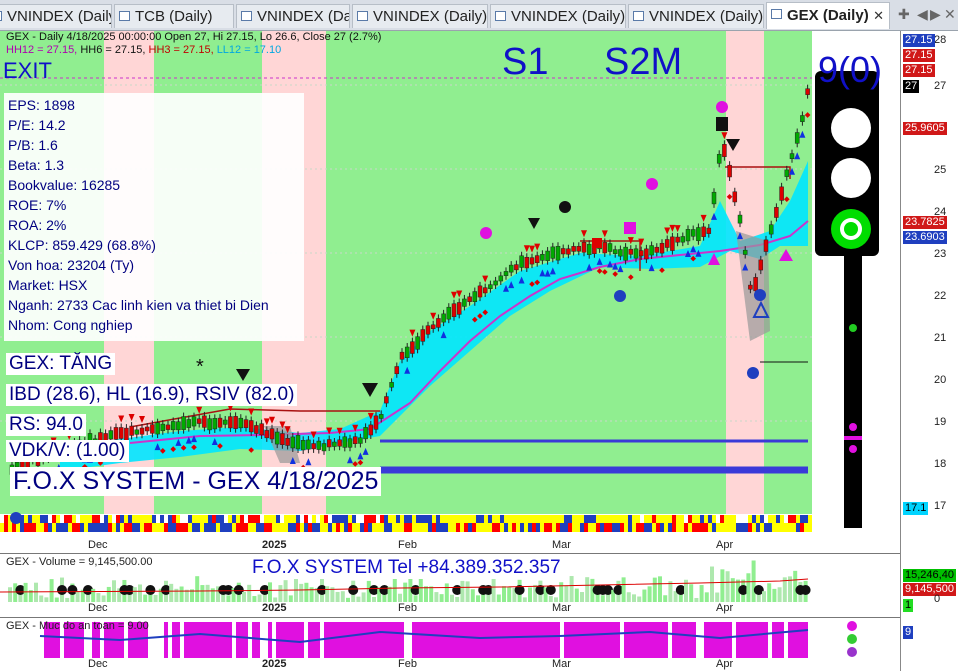 This screenshot has width=958, height=672. What do you see at coordinates (828, 15) in the screenshot?
I see `tab-gex-active: GEX (Daily) ✕` at bounding box center [828, 15].